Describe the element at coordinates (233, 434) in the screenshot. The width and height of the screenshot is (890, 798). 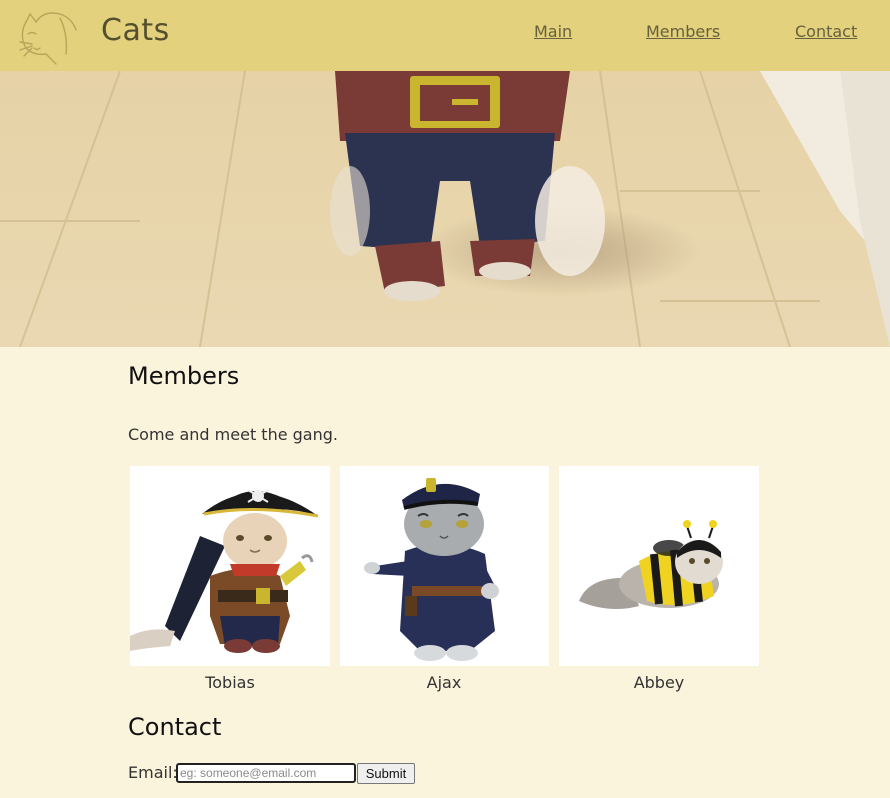
I see `members-intro: Come and meet the gang.` at that location.